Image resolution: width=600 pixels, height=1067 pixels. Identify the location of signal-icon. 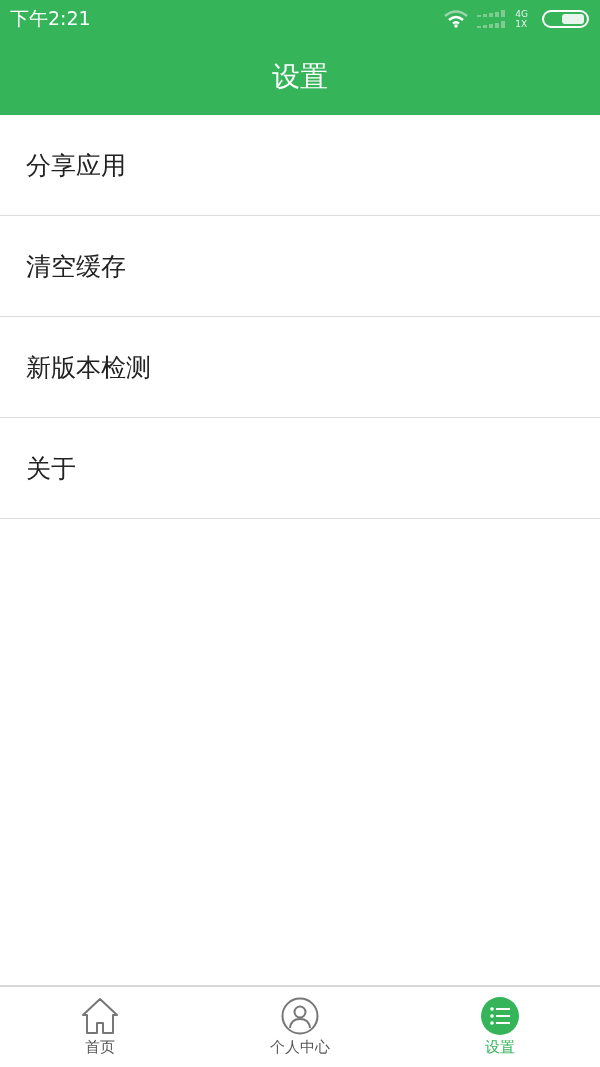
(492, 19).